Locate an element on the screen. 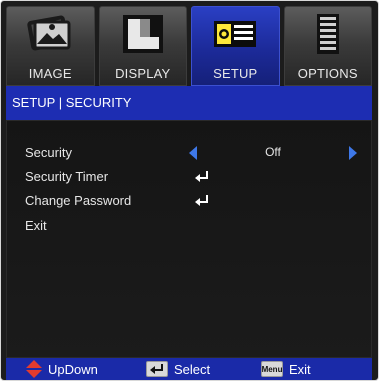 This screenshot has height=381, width=379. breadcrumb-bar: SETUP | SECURITY is located at coordinates (189, 103).